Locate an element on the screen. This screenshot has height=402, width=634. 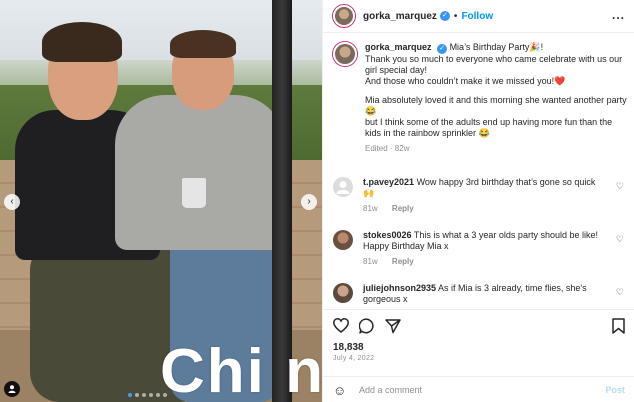
photo-plastic-cup is located at coordinates (194, 193).